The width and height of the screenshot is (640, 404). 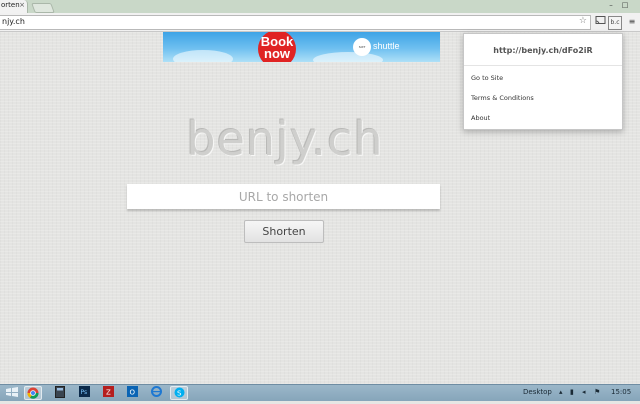 What do you see at coordinates (10, 5) in the screenshot?
I see `tab-title: orten` at bounding box center [10, 5].